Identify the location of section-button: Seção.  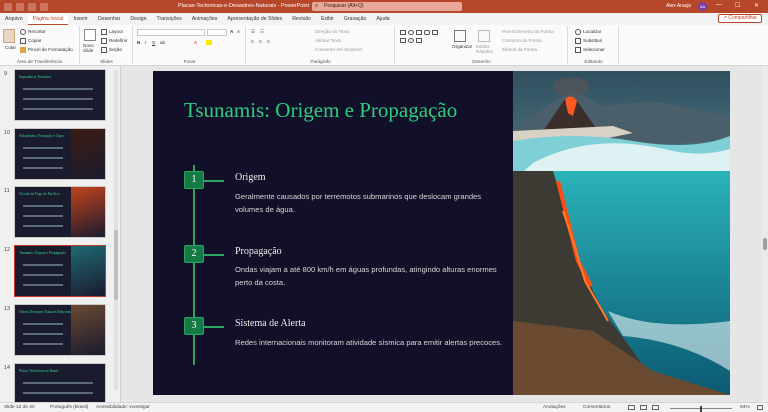
(111, 50).